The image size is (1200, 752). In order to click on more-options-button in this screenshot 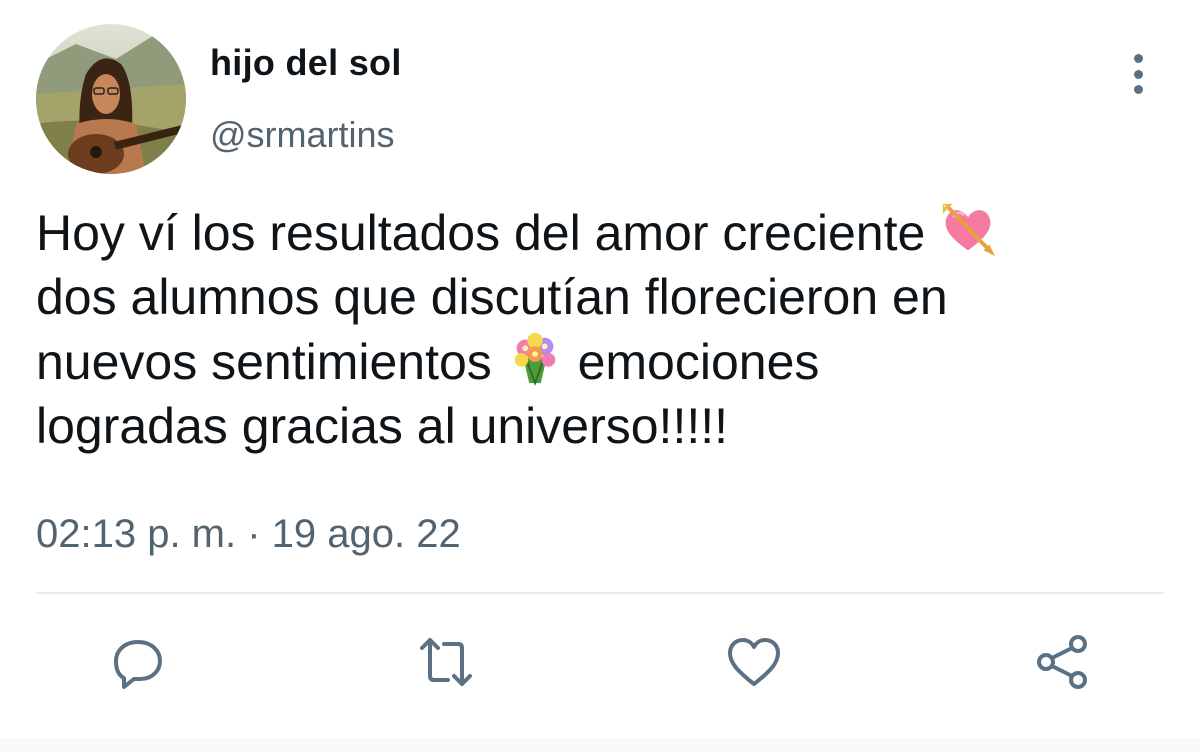, I will do `click(1138, 74)`.